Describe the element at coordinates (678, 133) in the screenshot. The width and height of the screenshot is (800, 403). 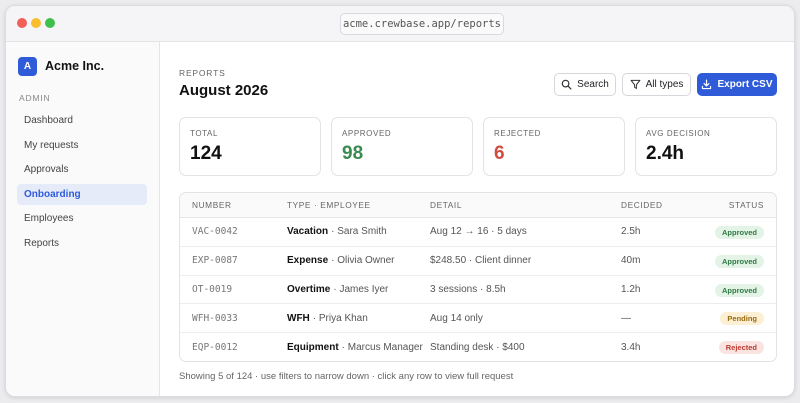
I see `stat-label: AVG DECISION` at that location.